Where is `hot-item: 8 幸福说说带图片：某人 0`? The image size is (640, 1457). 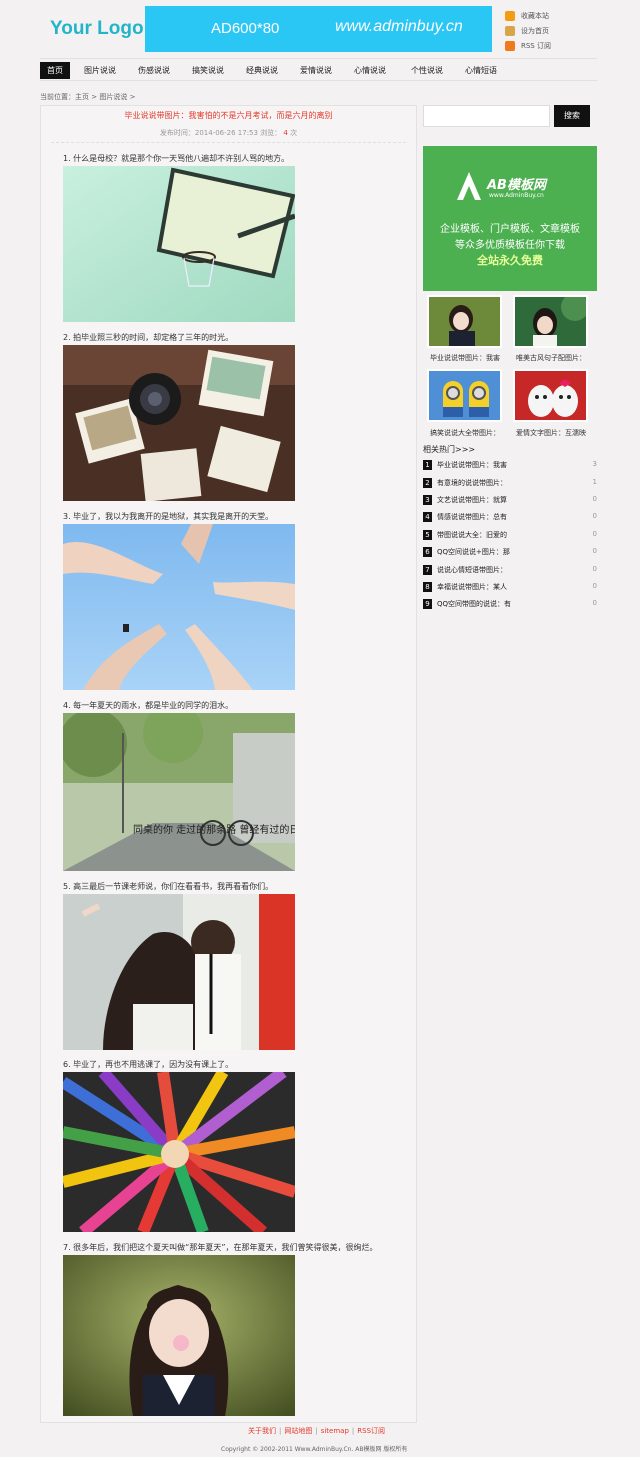 hot-item: 8 幸福说说带图片：某人 0 is located at coordinates (510, 587).